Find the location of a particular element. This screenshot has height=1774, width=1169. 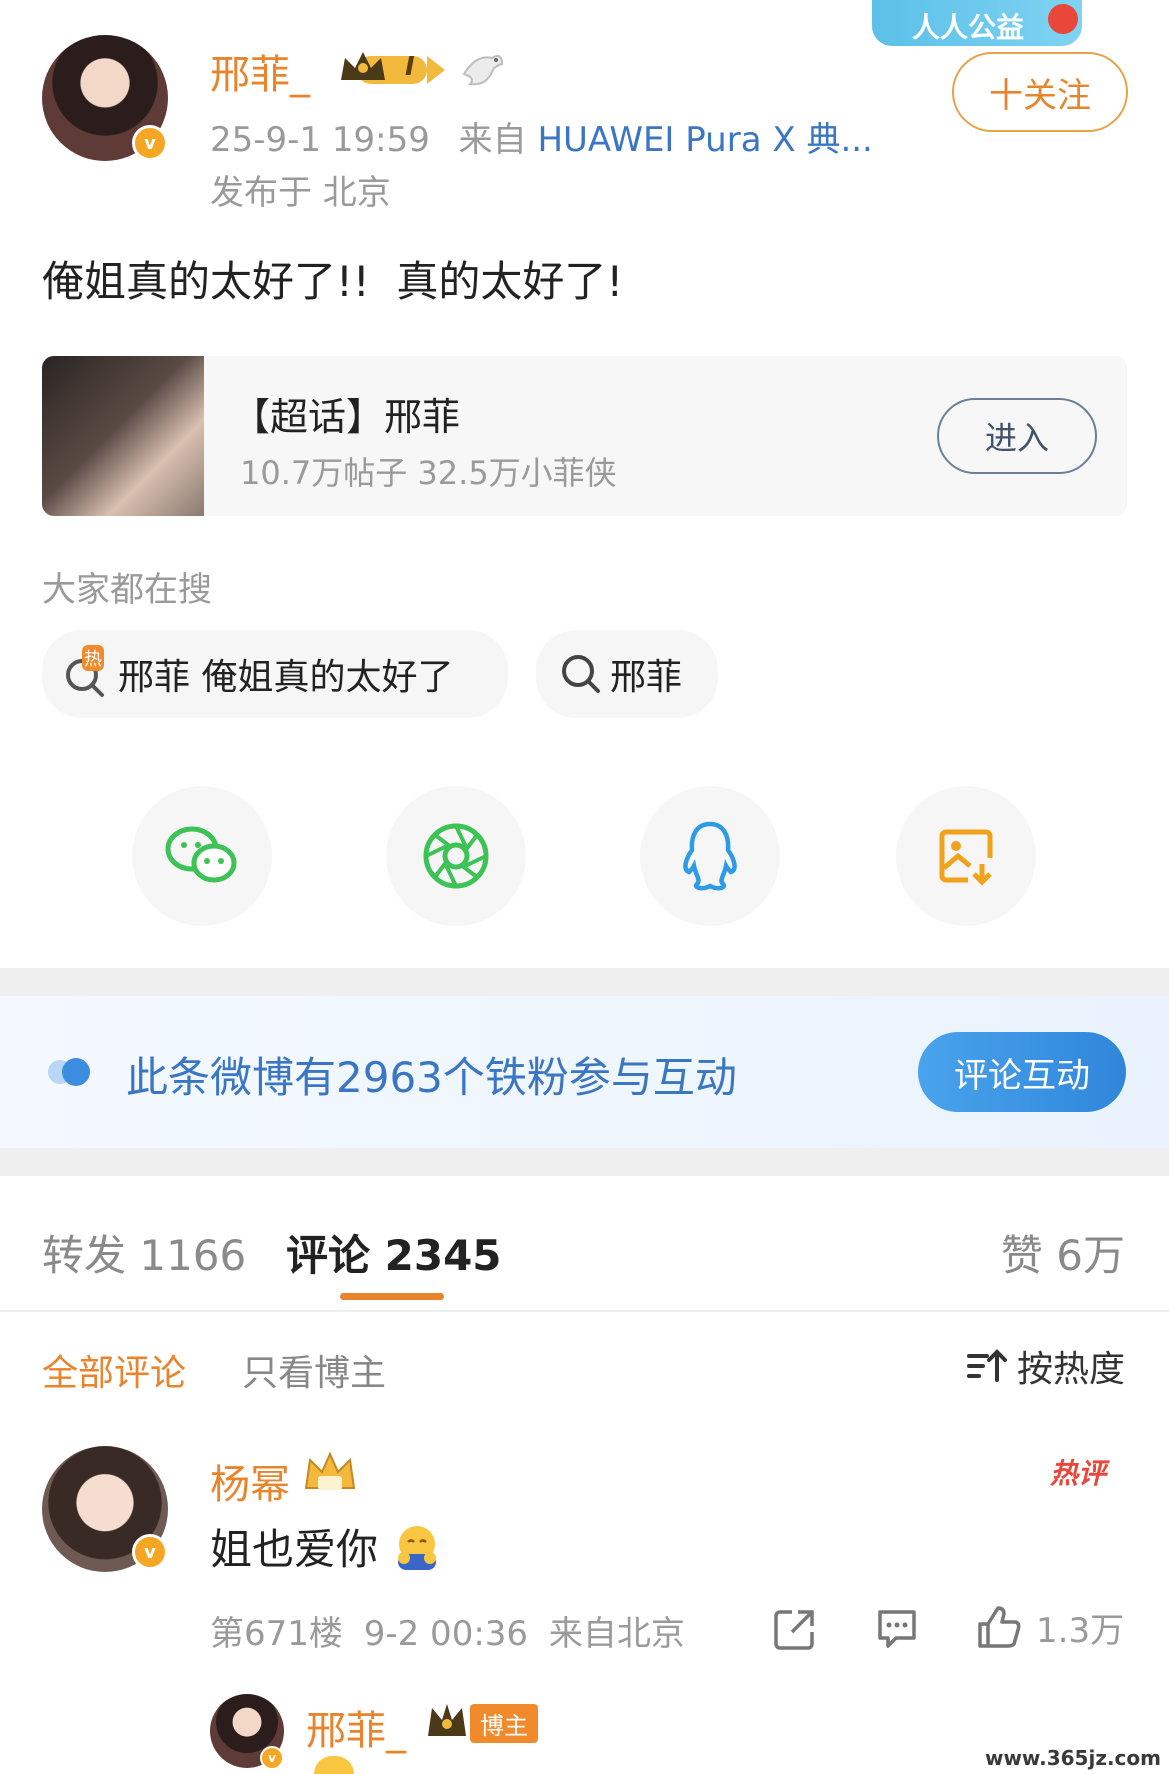

sort-by-hot: 按热度 is located at coordinates (1045, 1366).